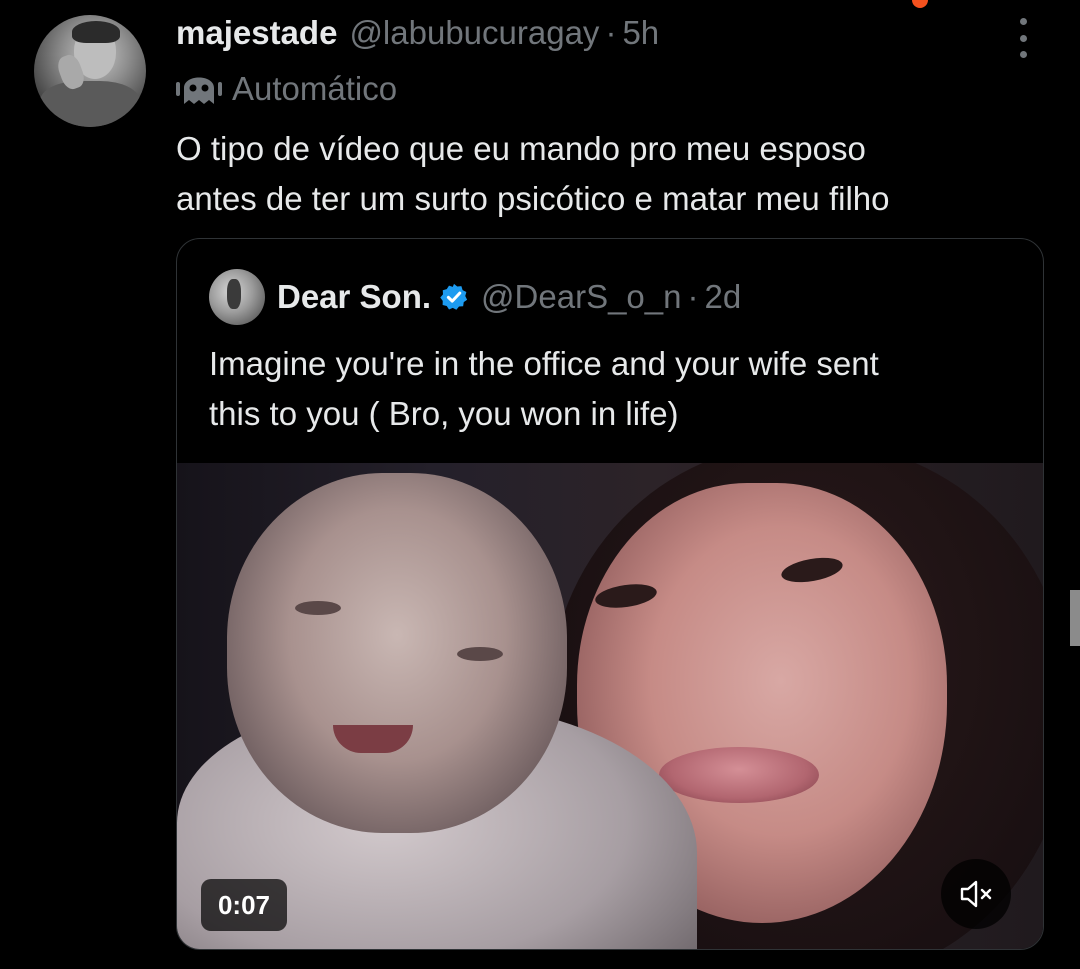 The width and height of the screenshot is (1080, 969). Describe the element at coordinates (739, 775) in the screenshot. I see `video-frame-woman-lips` at that location.